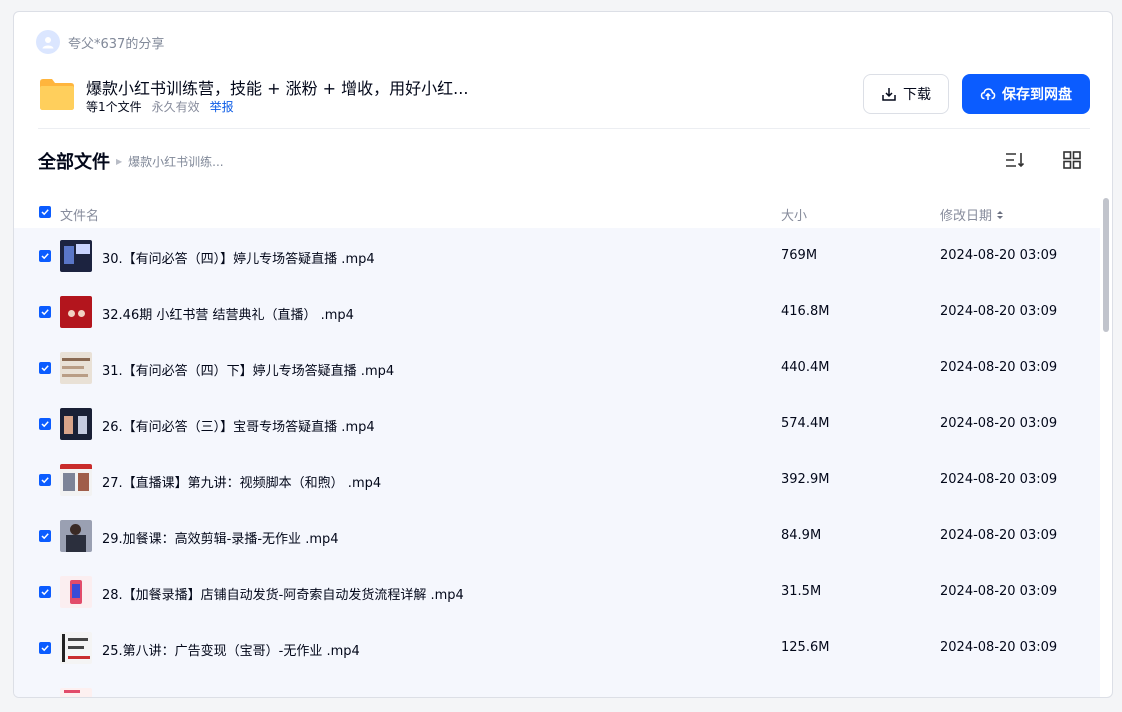  What do you see at coordinates (1106, 265) in the screenshot?
I see `scrollbar-thumb` at bounding box center [1106, 265].